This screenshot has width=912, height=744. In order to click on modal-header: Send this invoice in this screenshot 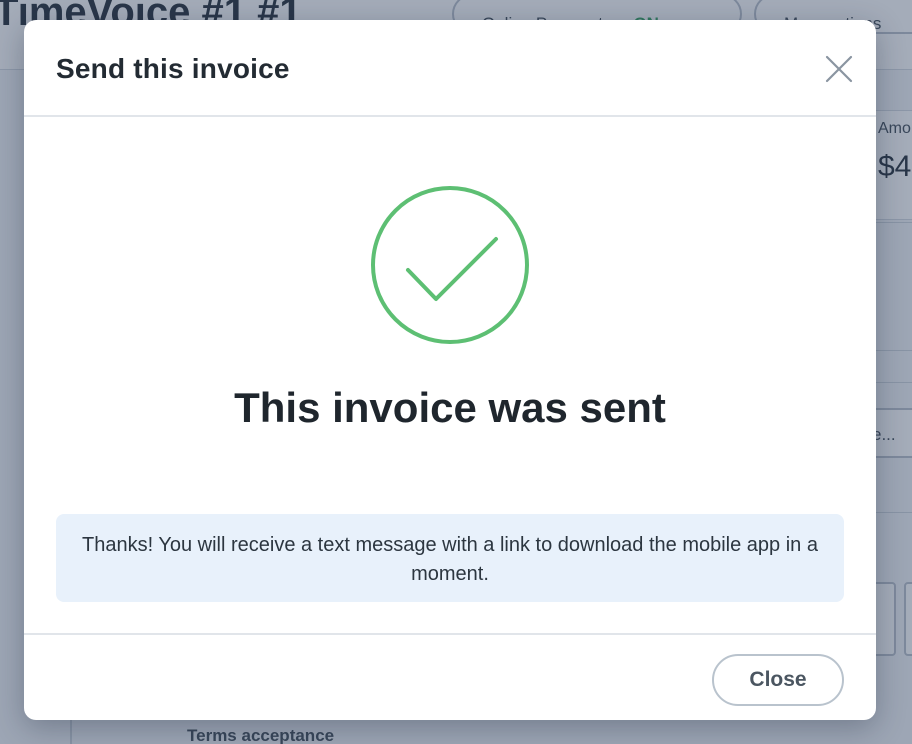, I will do `click(450, 68)`.